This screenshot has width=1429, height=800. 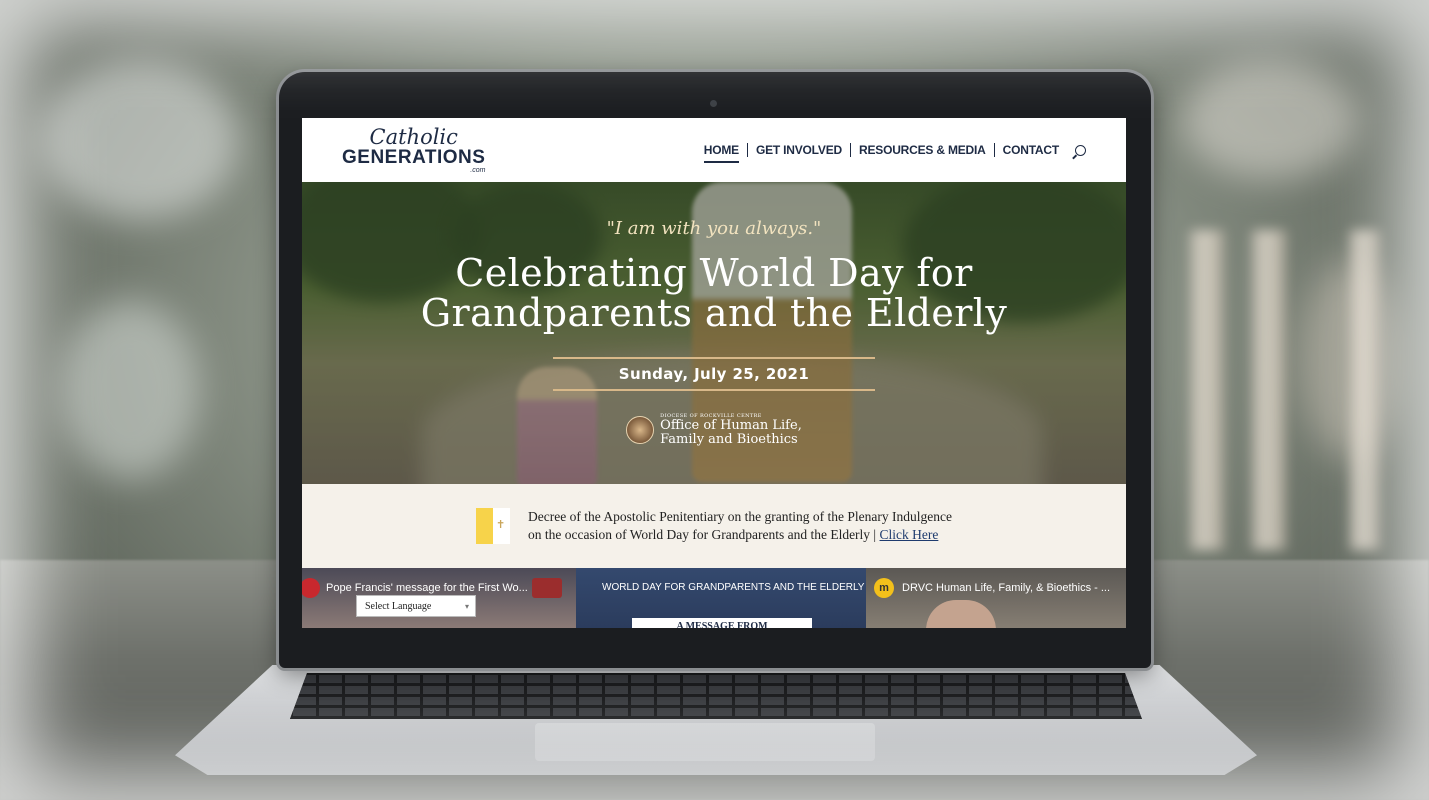 I want to click on office-emblem-icon, so click(x=640, y=430).